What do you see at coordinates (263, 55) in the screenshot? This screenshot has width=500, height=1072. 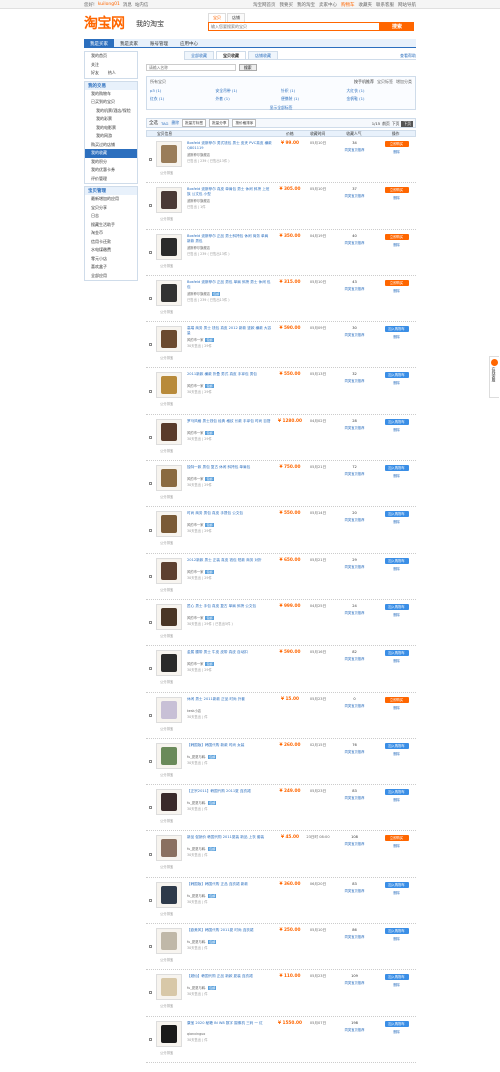 I see `tab-shops: 店铺收藏` at bounding box center [263, 55].